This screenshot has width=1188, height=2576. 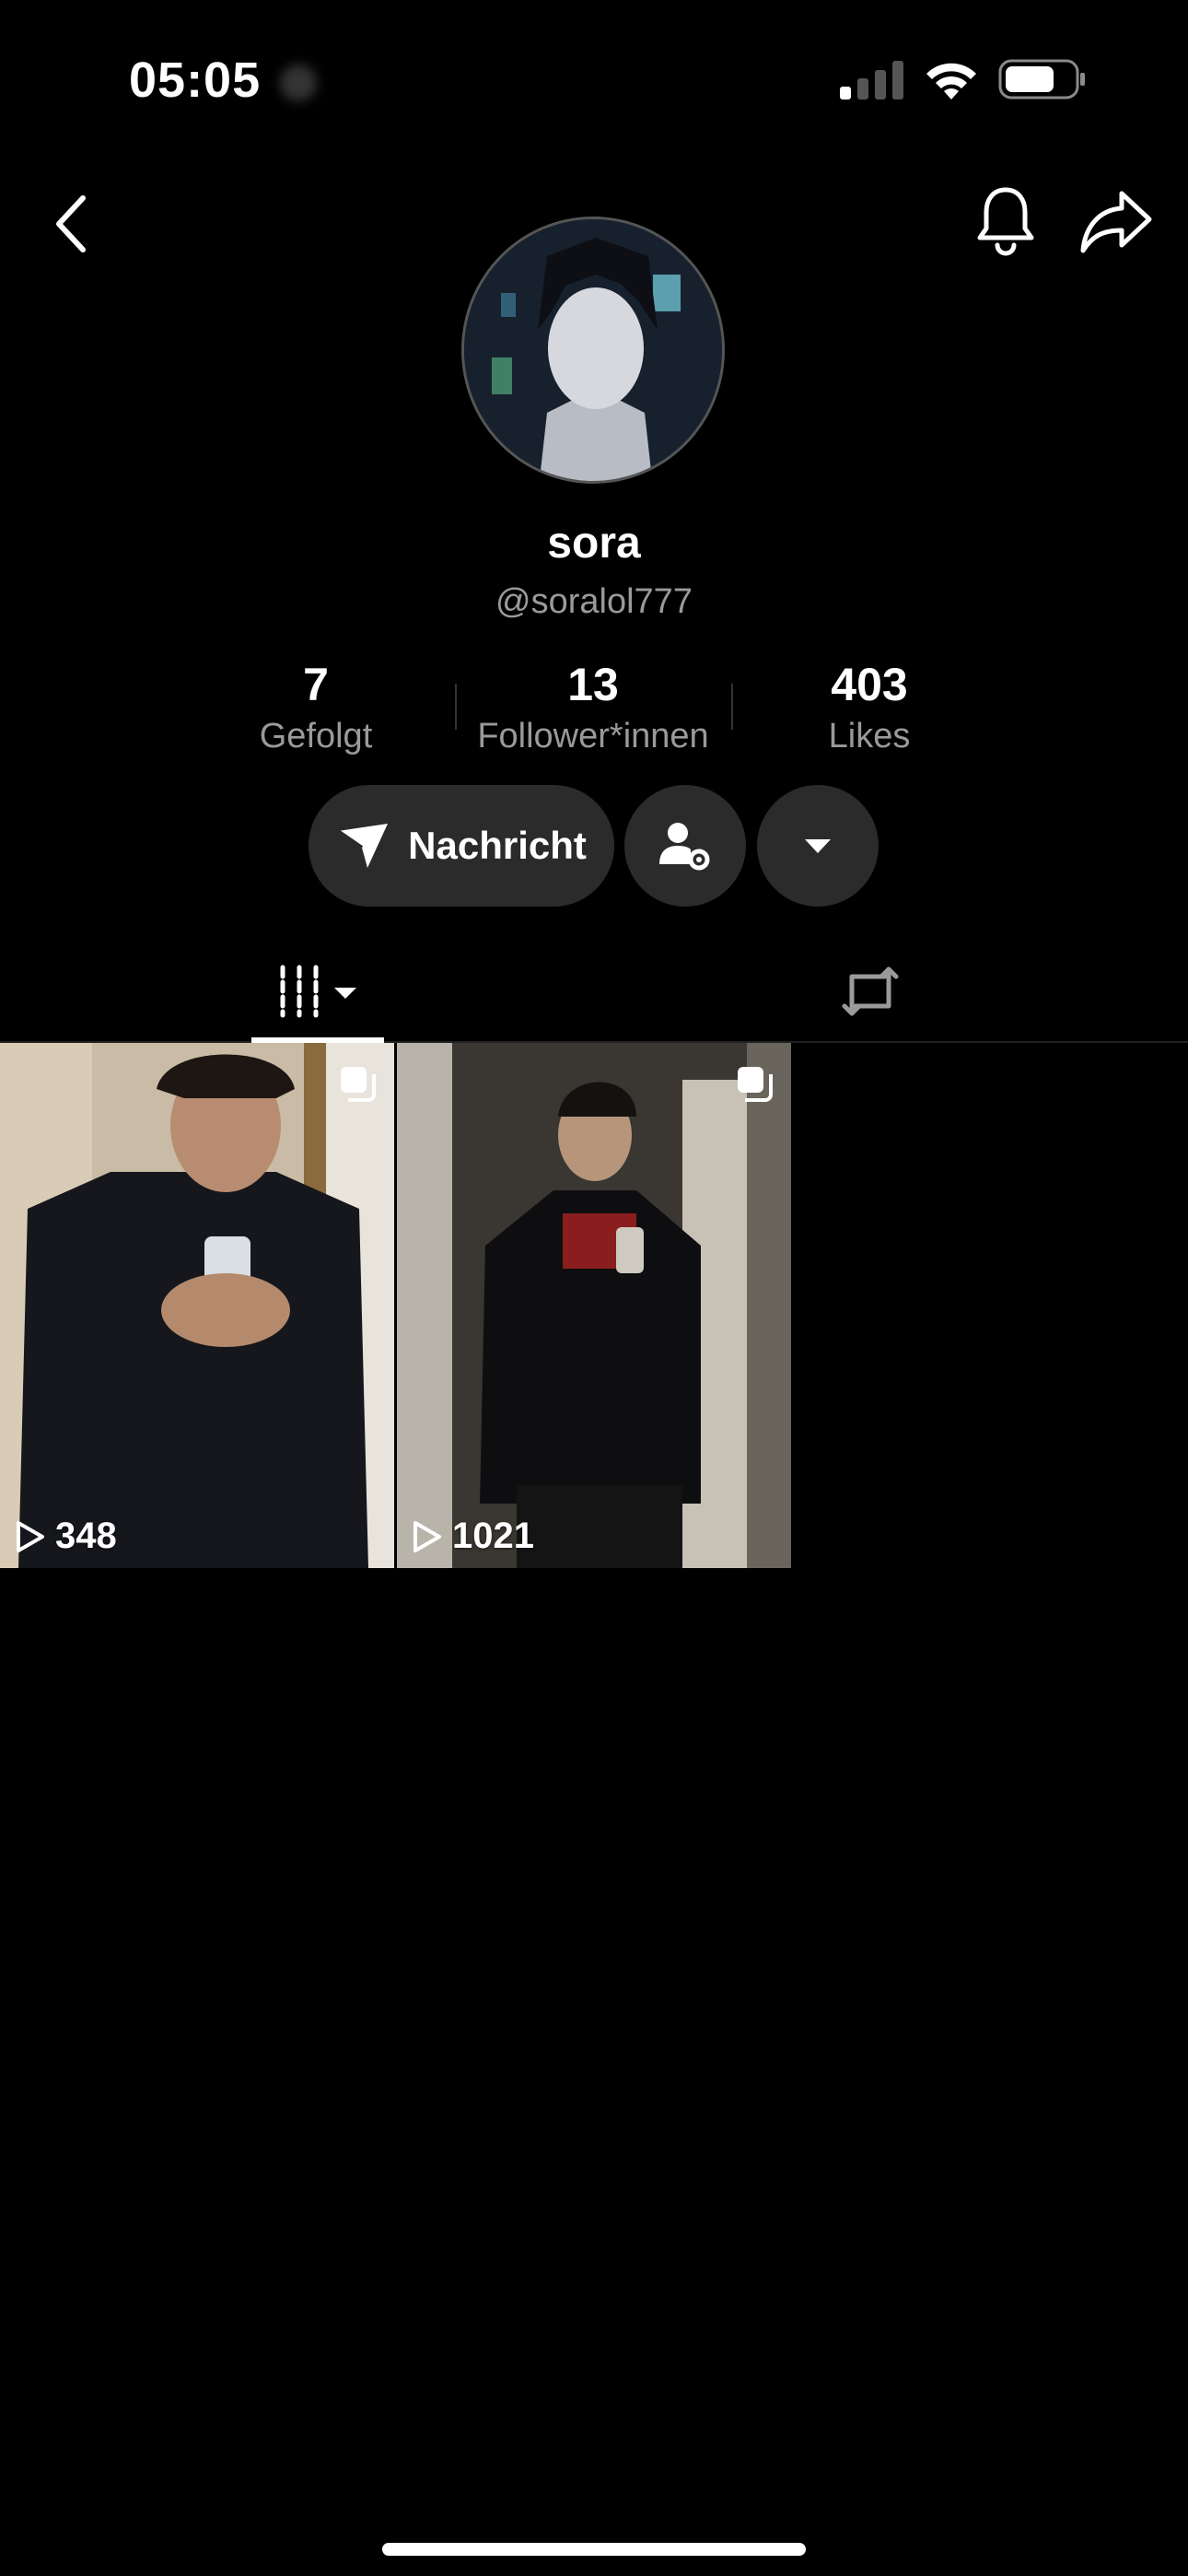 I want to click on caret-down-icon, so click(x=818, y=846).